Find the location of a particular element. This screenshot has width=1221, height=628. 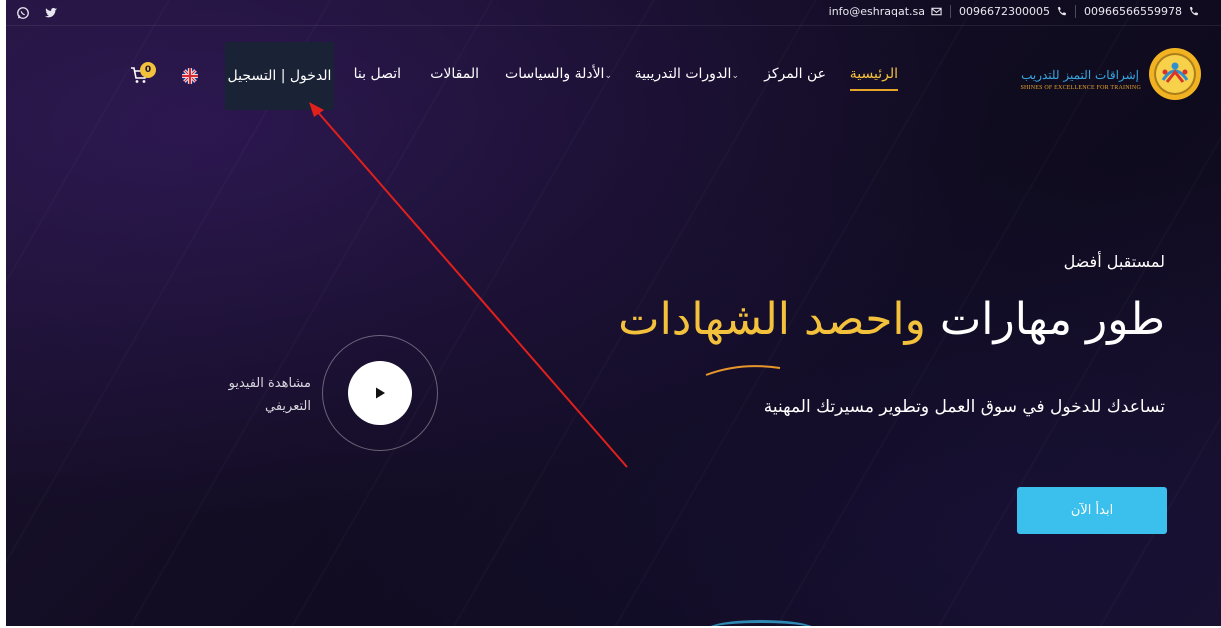

nav-item-courses: الدورات التدريبية⌄ is located at coordinates (689, 74).